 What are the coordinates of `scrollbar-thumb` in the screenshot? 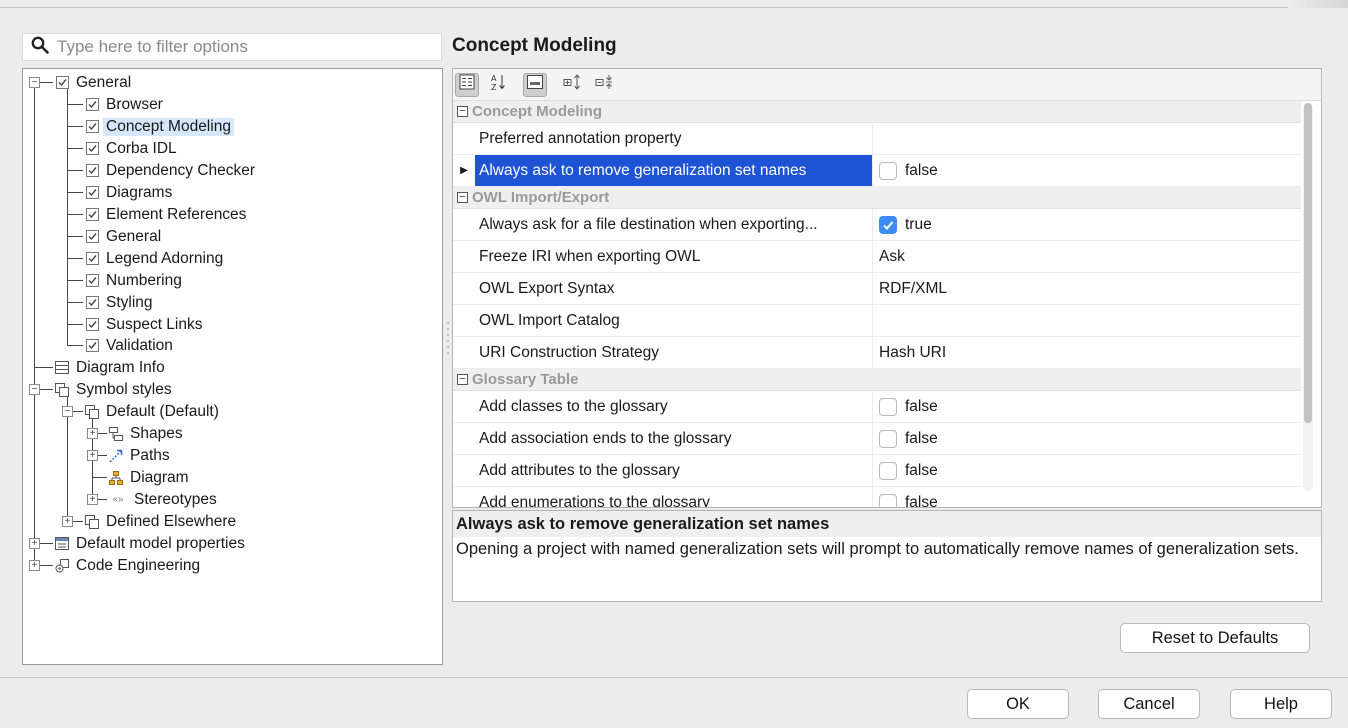 It's located at (1308, 263).